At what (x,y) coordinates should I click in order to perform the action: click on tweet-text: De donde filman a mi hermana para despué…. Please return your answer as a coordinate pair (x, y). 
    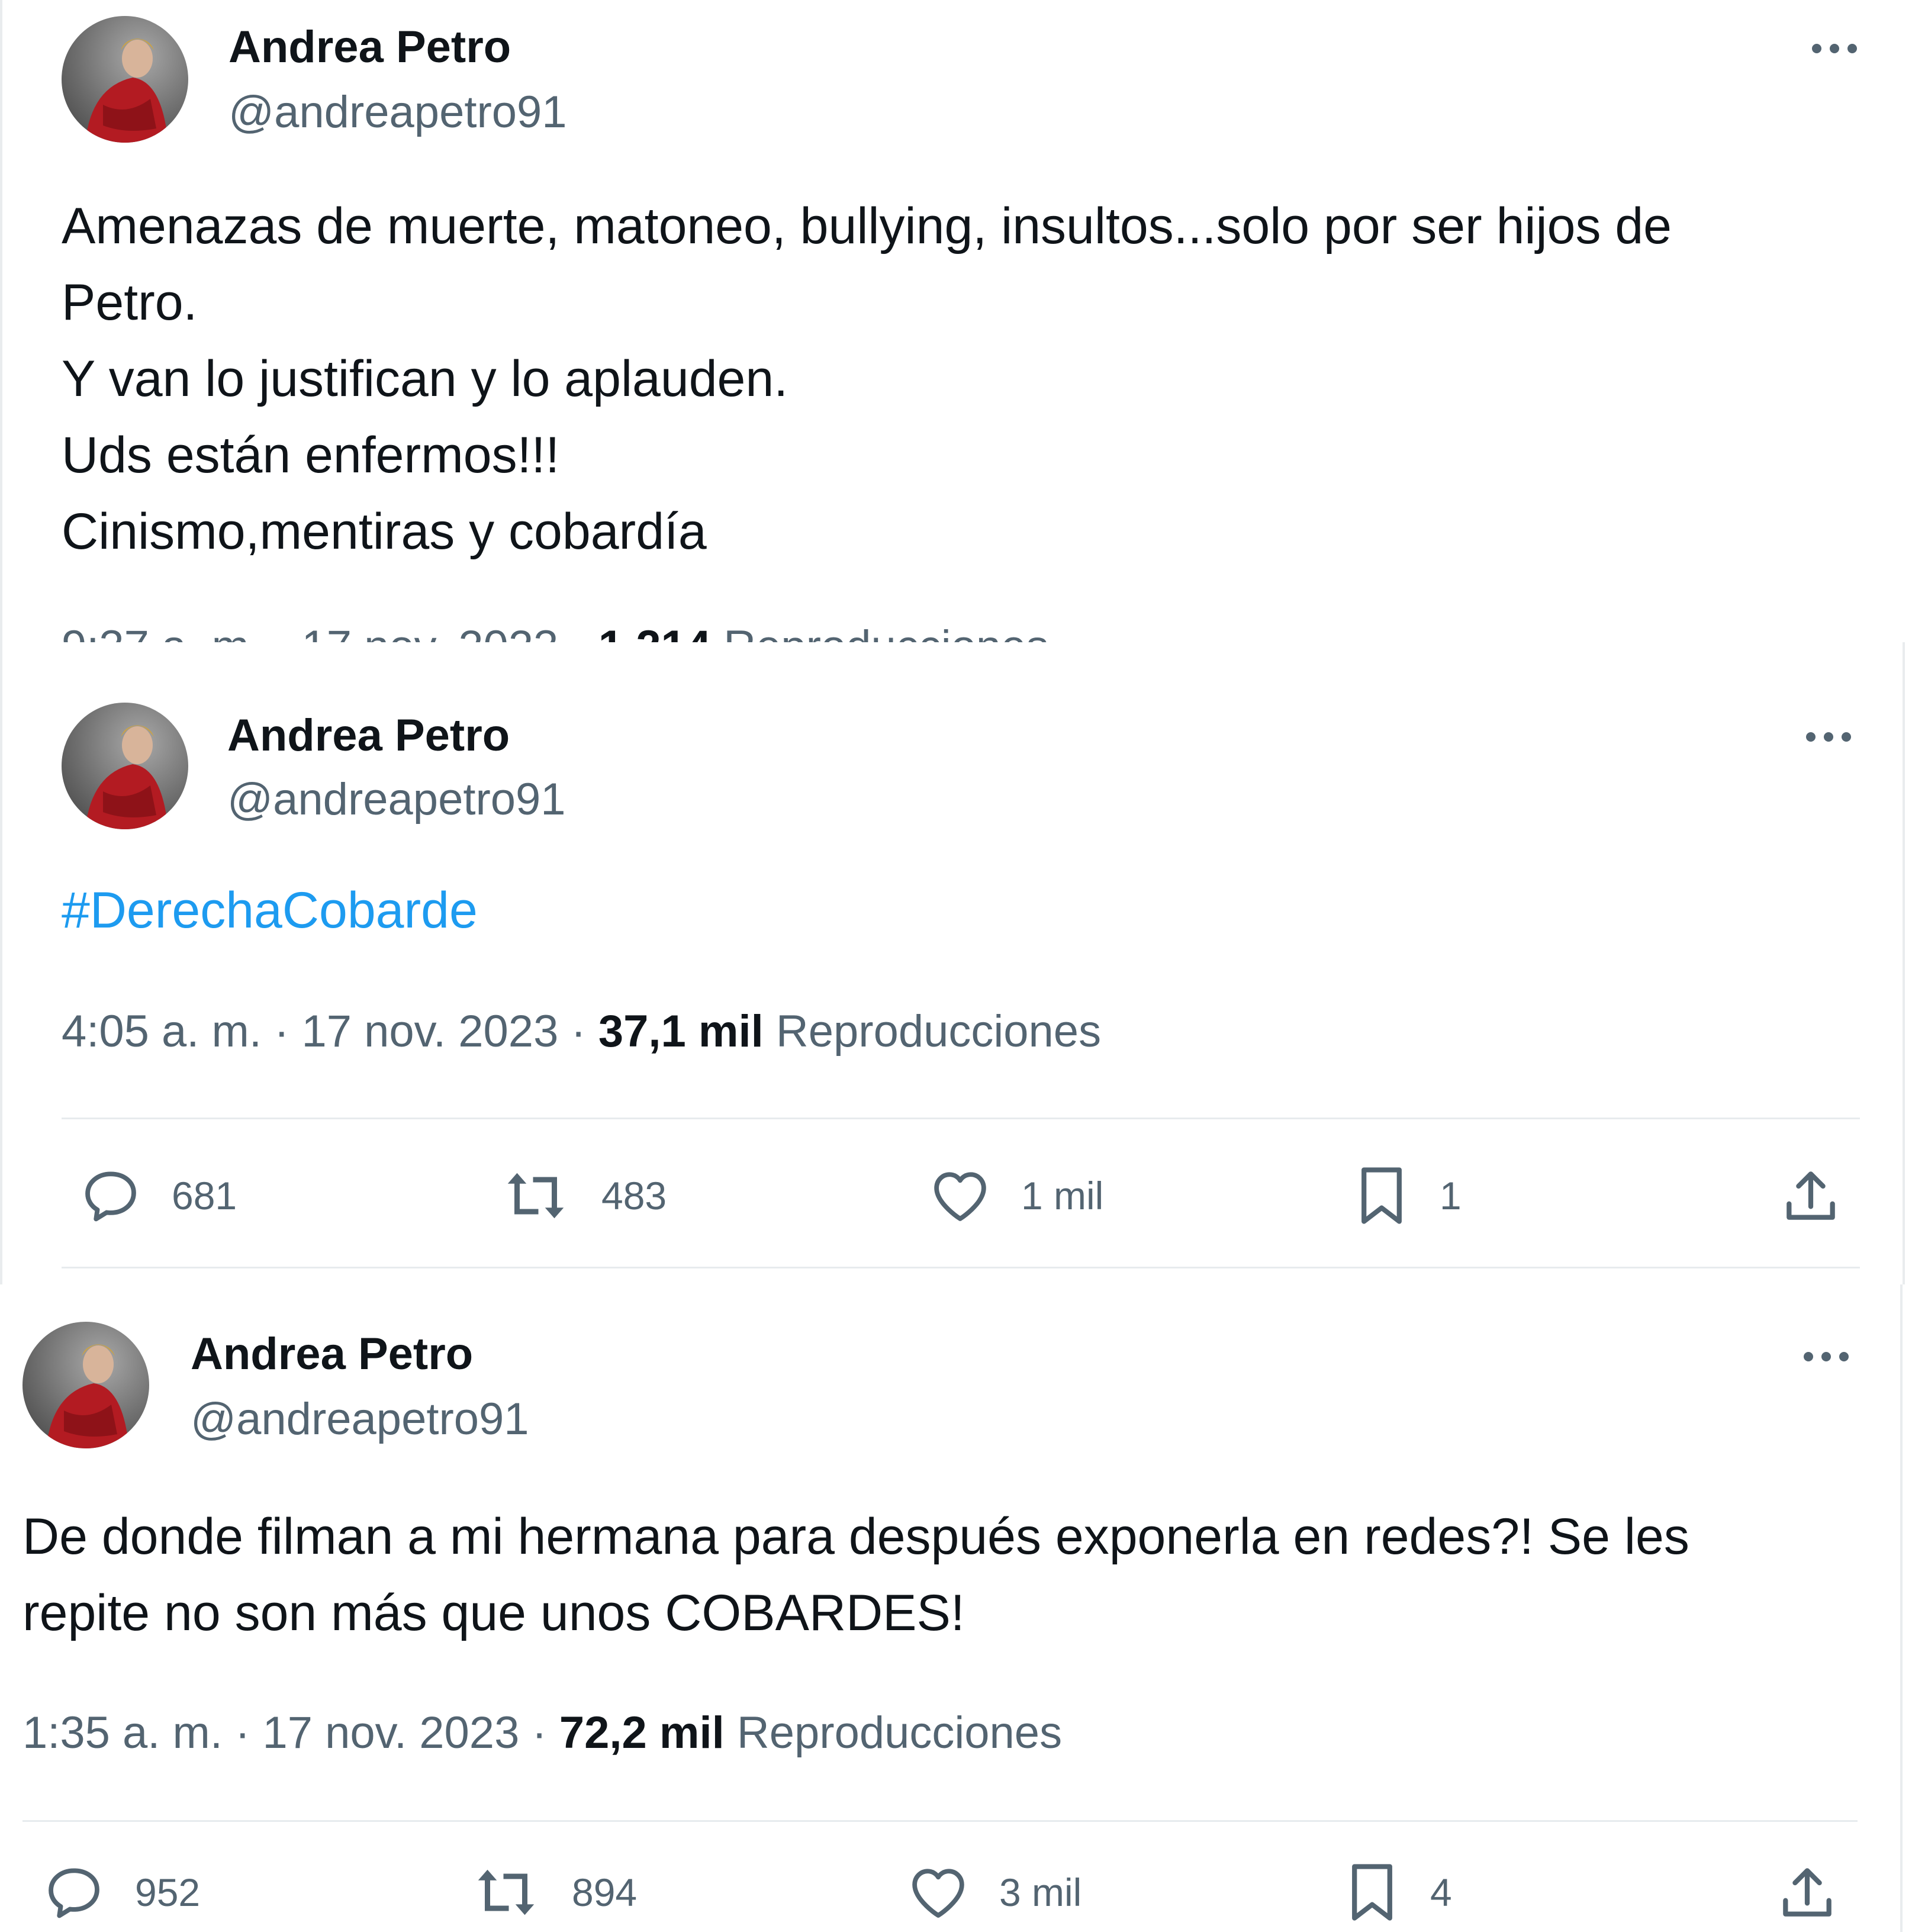
    Looking at the image, I should click on (856, 1575).